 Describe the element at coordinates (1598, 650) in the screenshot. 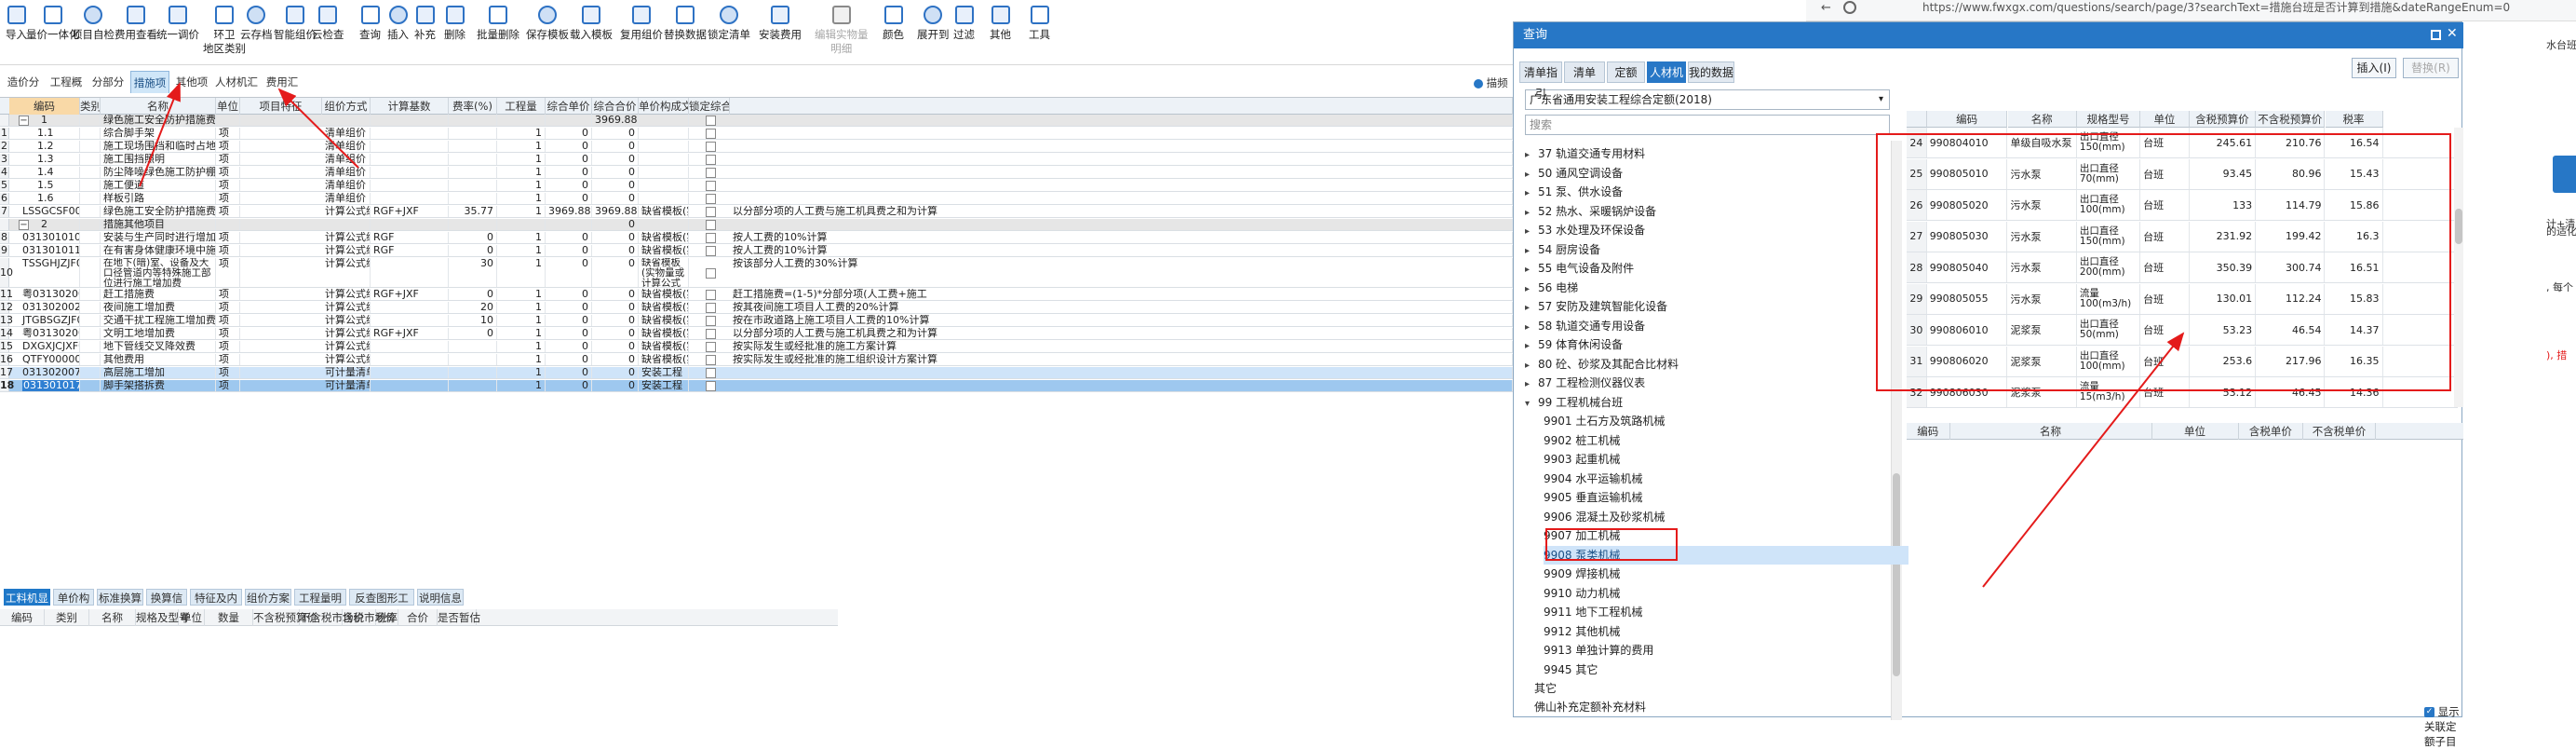

I see `tree-node: 9913 单独计算的费用` at that location.